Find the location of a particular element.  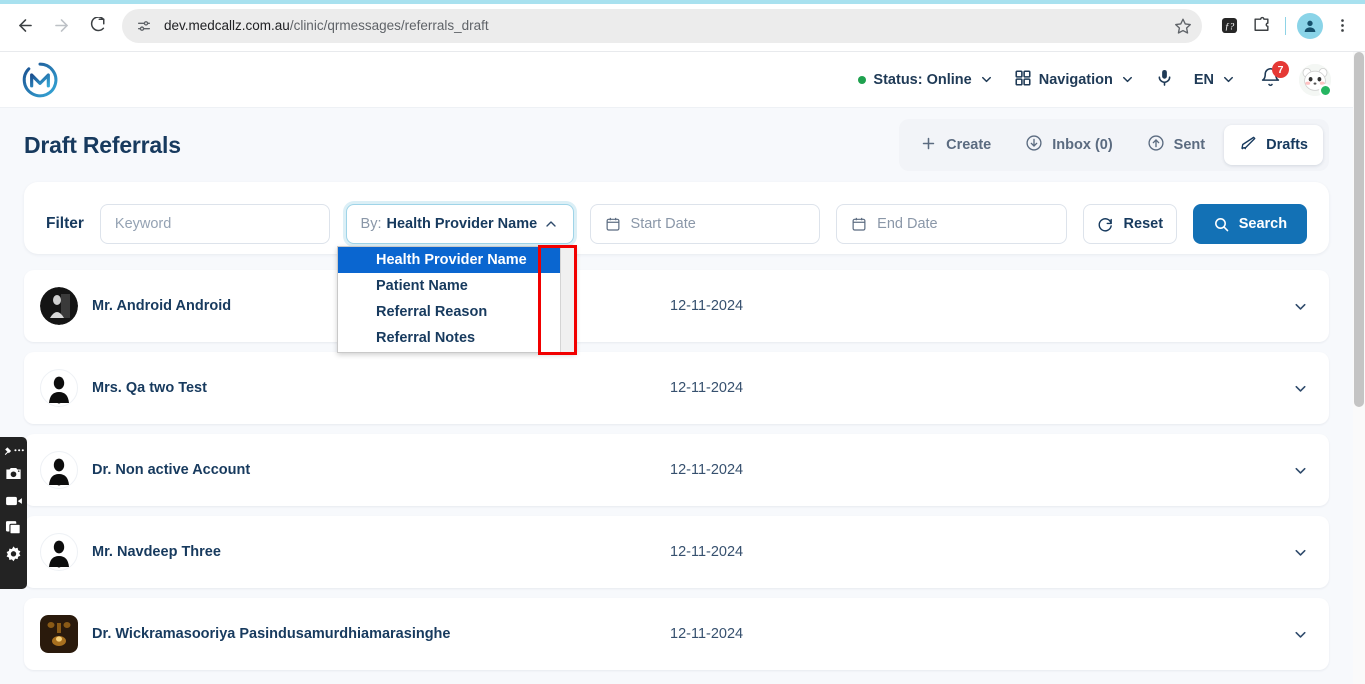

filter-by-prefix: By: is located at coordinates (371, 224).